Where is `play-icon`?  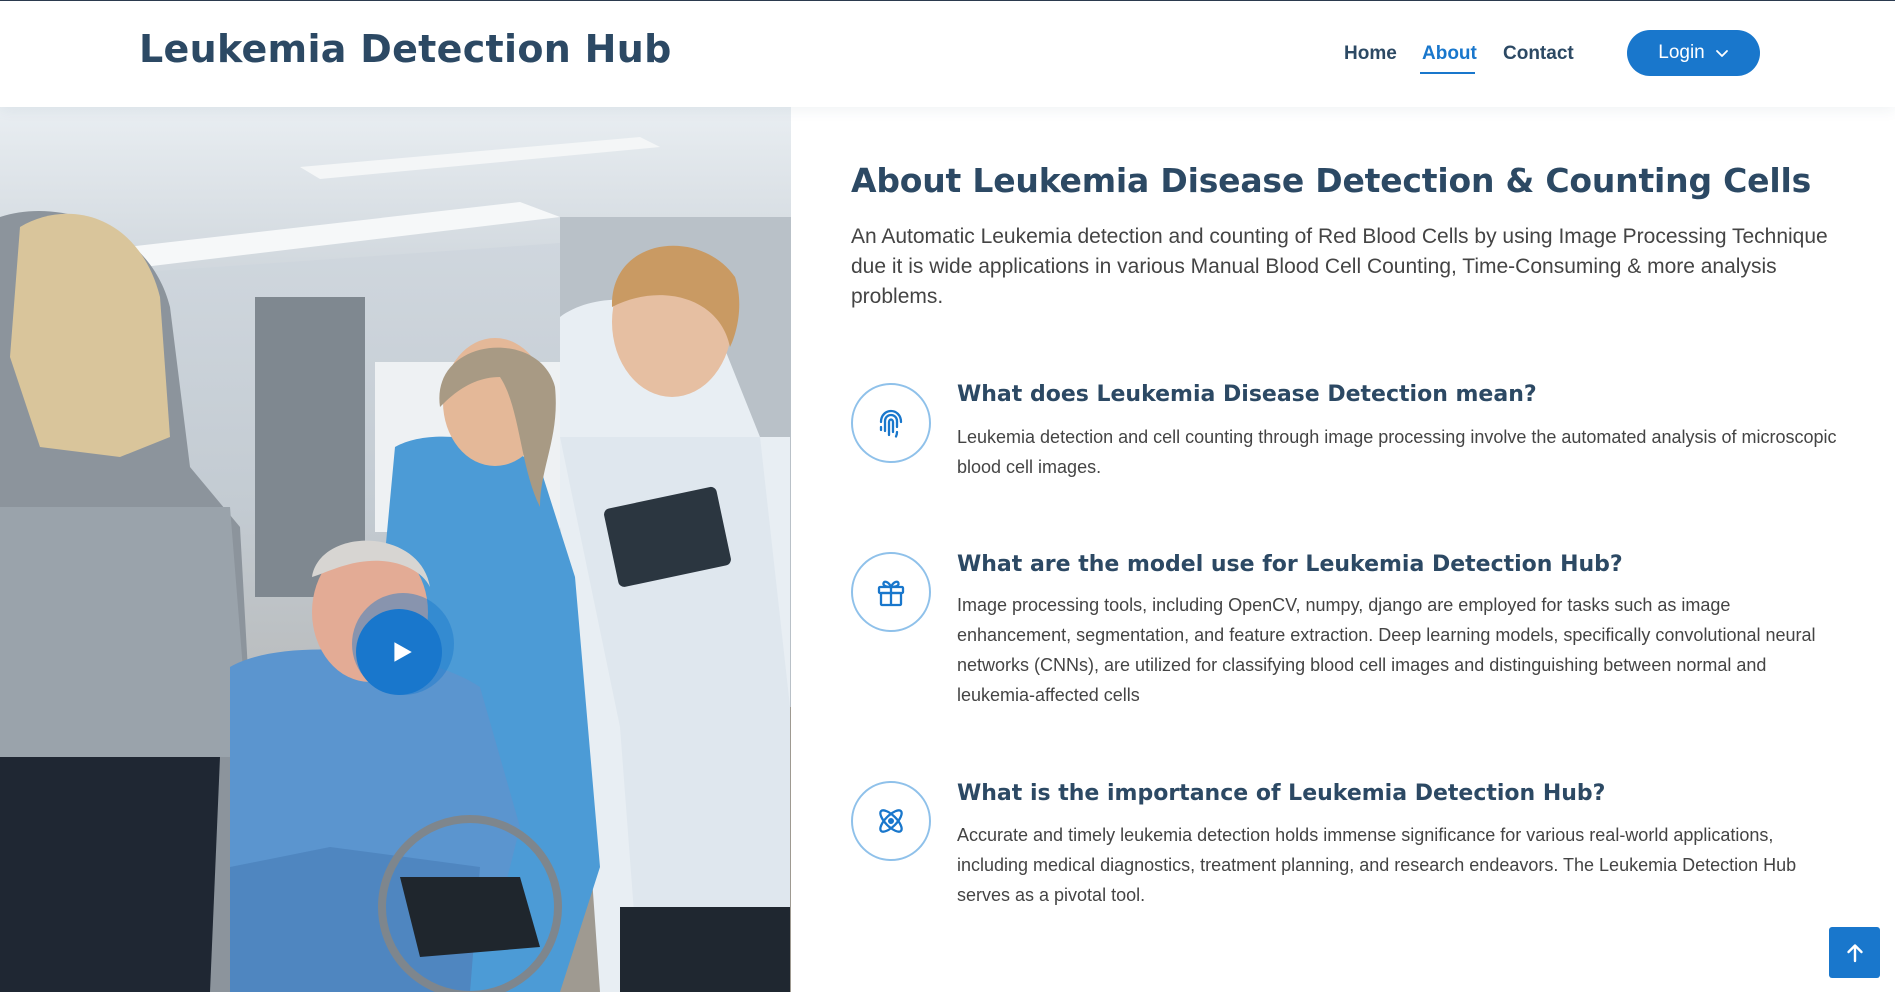
play-icon is located at coordinates (402, 652).